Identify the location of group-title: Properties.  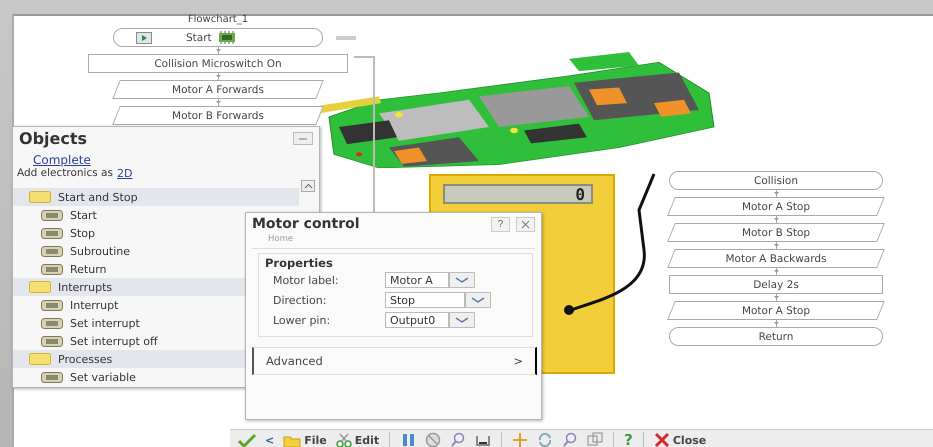
(299, 263).